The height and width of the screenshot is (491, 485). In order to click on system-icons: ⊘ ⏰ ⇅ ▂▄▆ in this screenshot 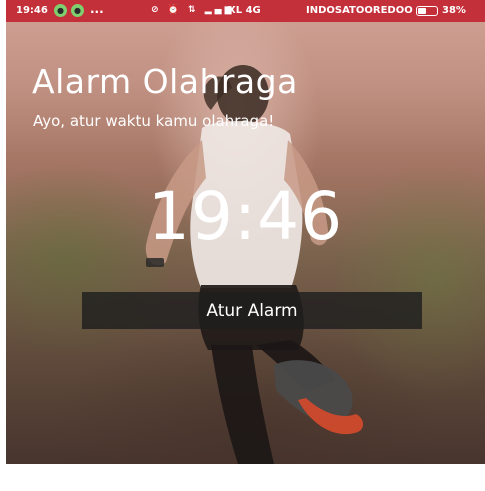, I will do `click(193, 10)`.